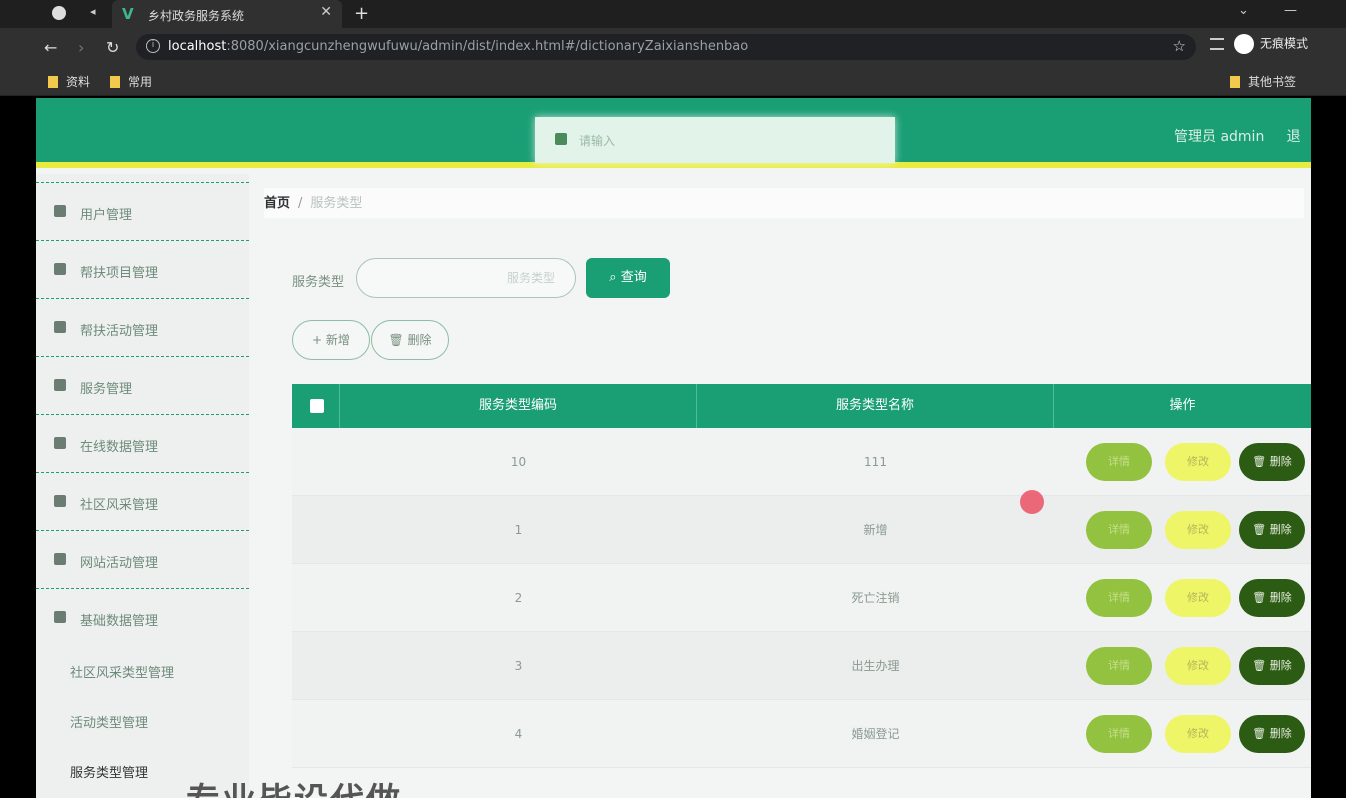 The image size is (1346, 798). I want to click on chevron-down-icon: ⌄, so click(1243, 10).